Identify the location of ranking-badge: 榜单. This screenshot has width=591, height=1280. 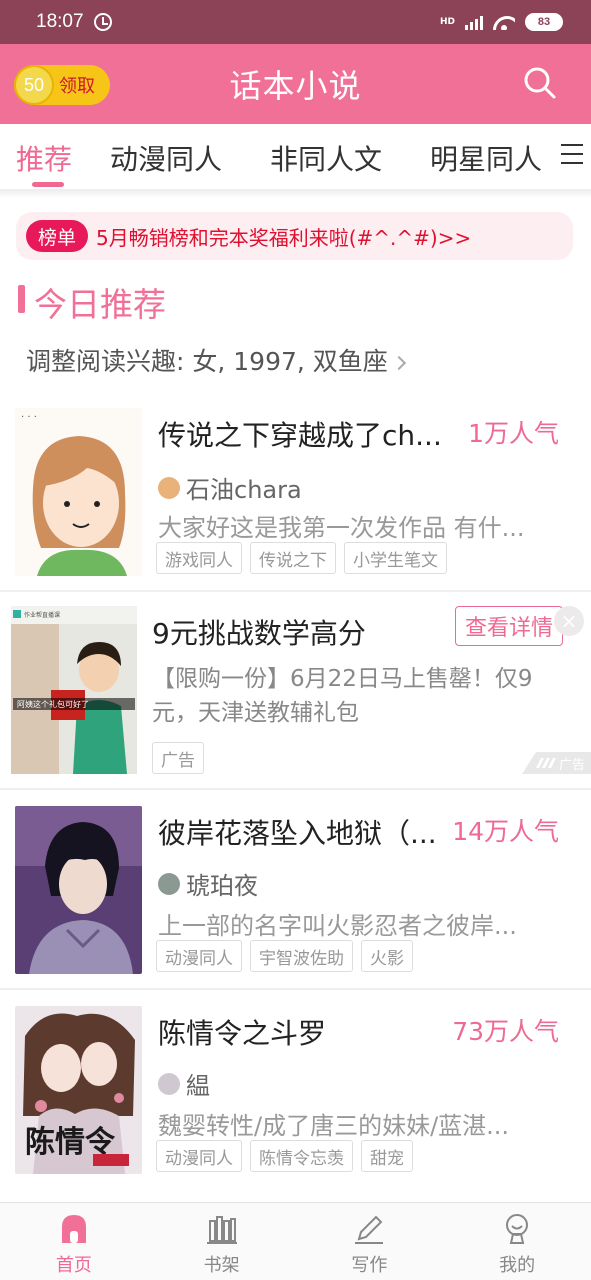
(57, 236).